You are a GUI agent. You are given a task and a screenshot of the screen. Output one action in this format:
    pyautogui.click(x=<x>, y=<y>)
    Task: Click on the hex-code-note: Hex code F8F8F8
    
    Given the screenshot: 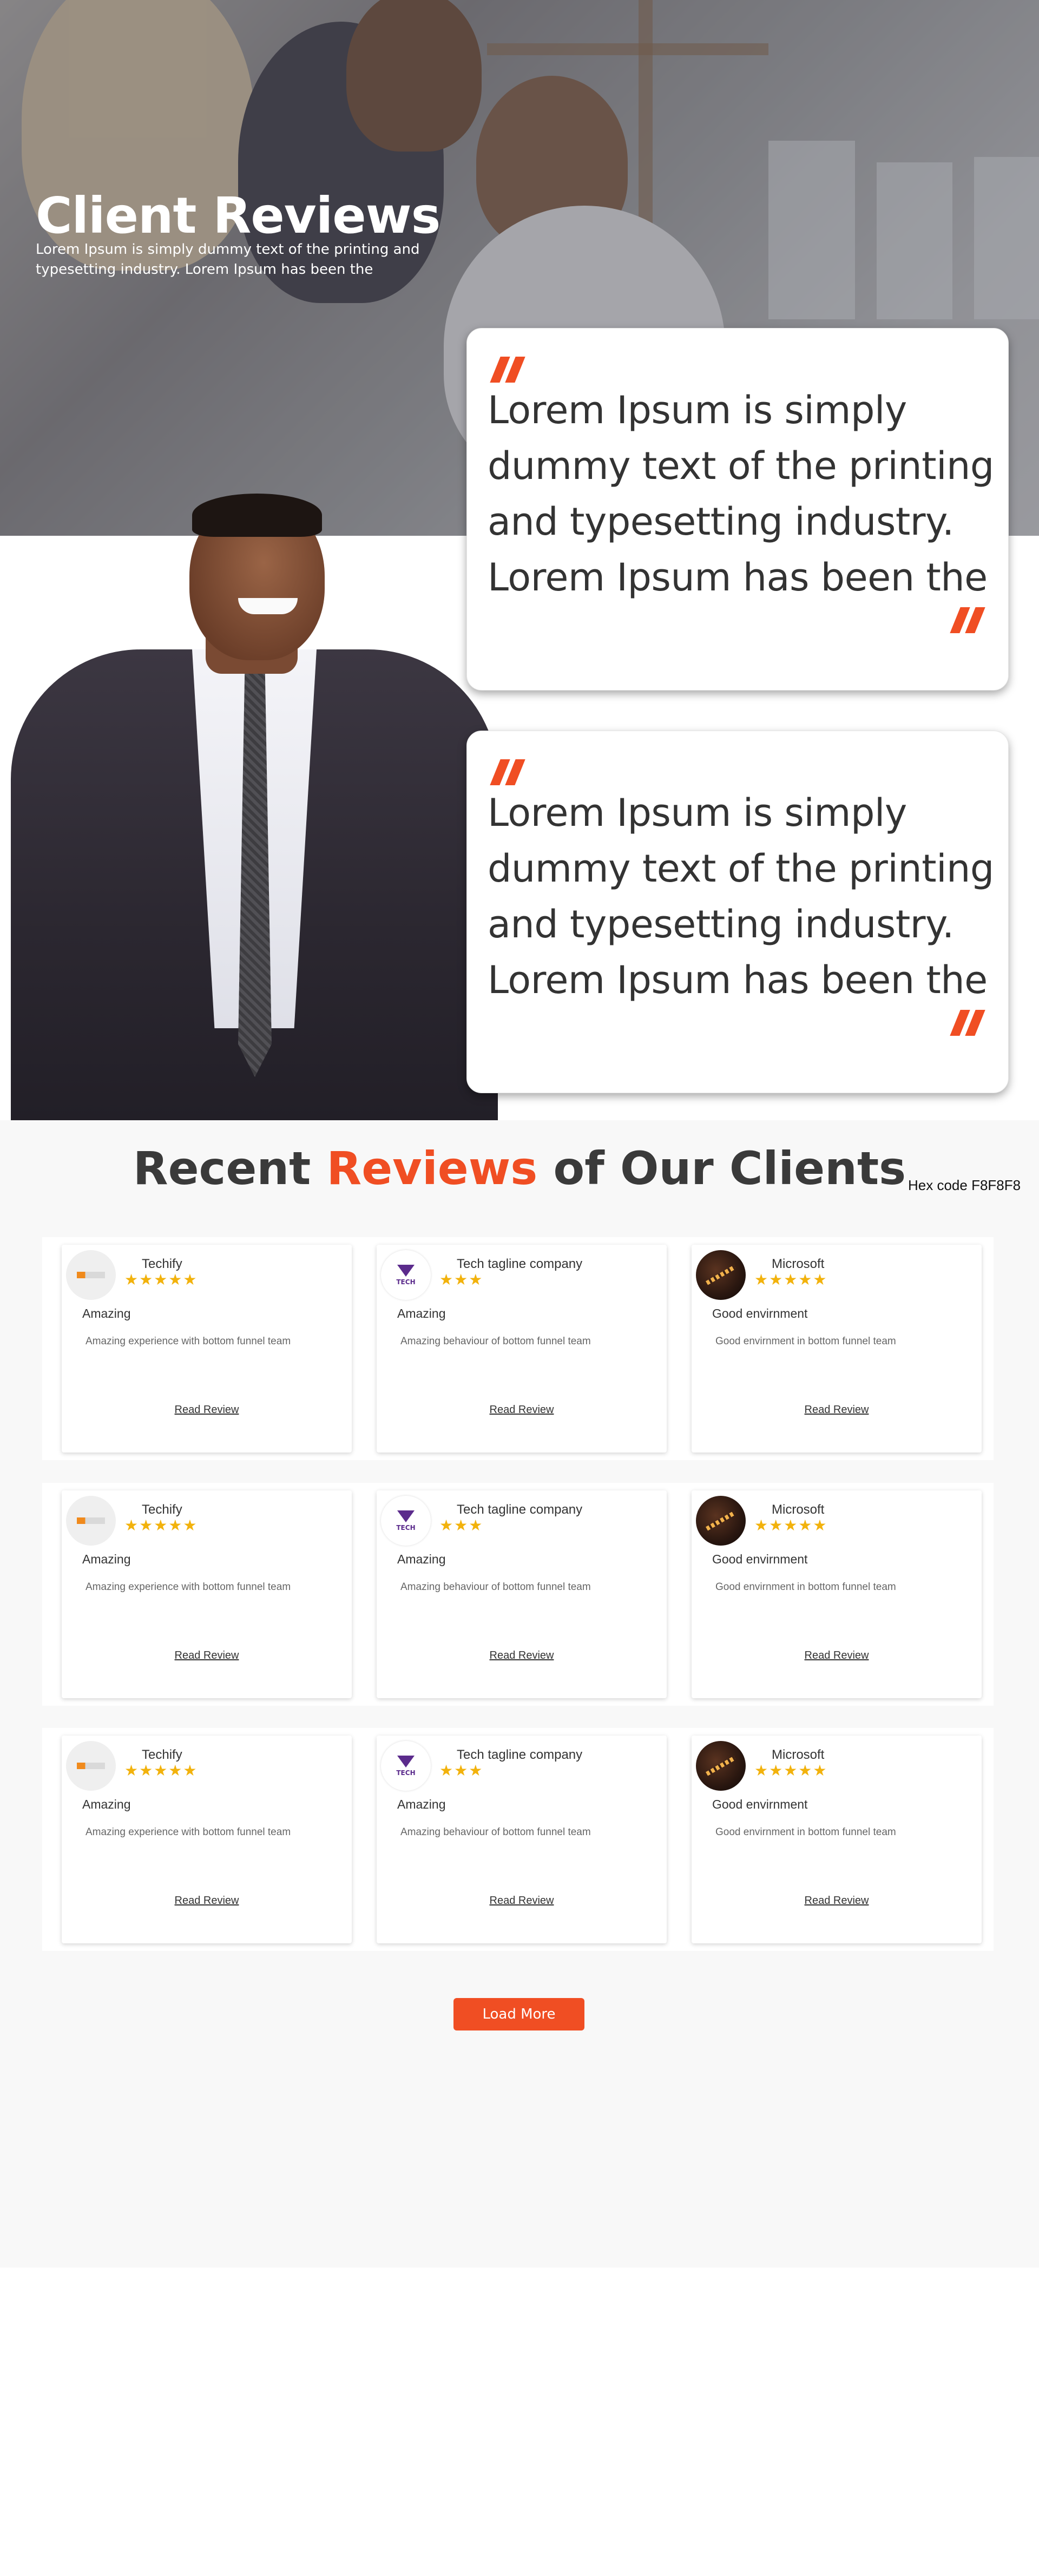 What is the action you would take?
    pyautogui.click(x=964, y=1185)
    